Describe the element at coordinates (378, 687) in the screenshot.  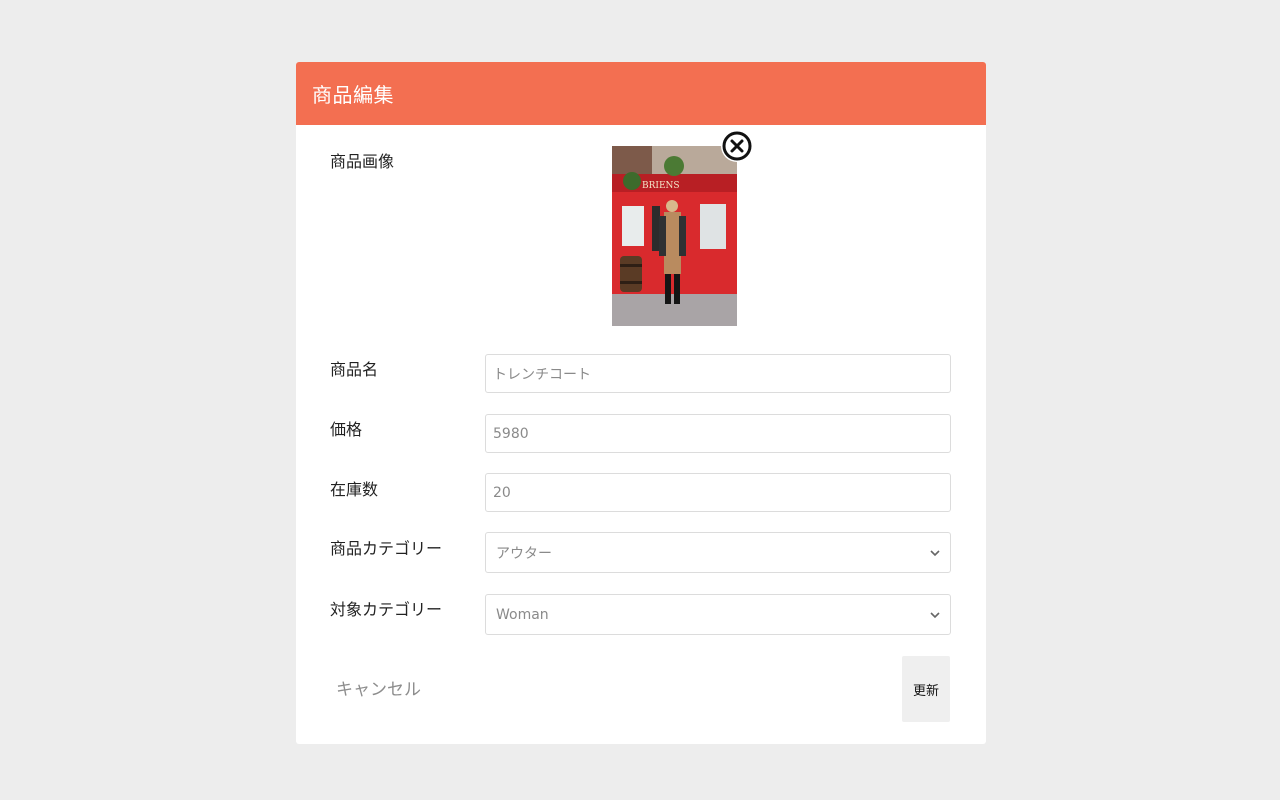
I see `cancel-button: キャンセル` at that location.